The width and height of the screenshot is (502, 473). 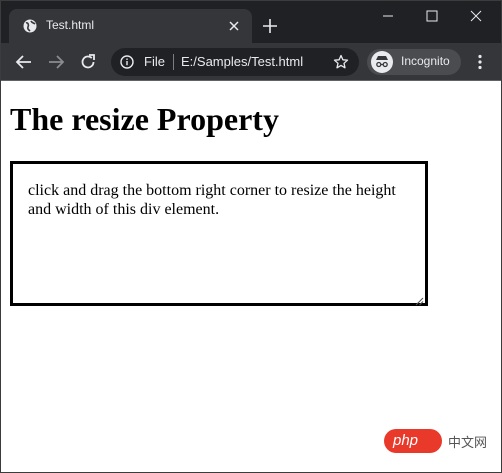 I want to click on address-bar: File E:/Samples/Test.html, so click(x=235, y=62).